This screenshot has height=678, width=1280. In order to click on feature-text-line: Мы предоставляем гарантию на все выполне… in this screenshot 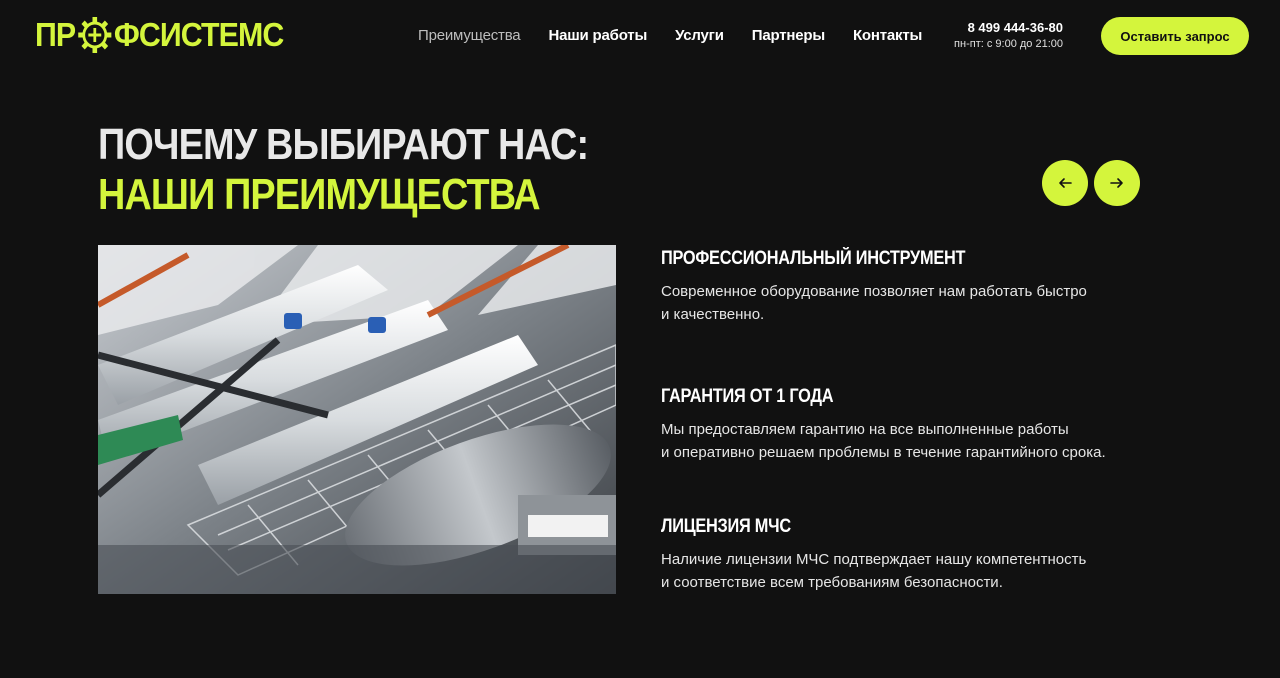, I will do `click(865, 429)`.